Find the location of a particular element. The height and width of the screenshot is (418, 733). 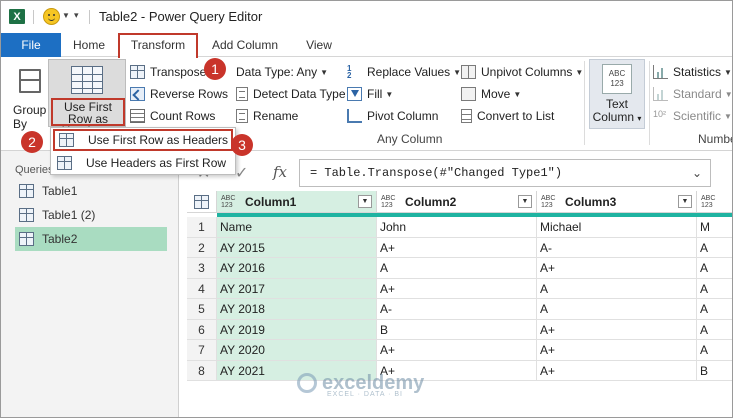

row-number: 6 is located at coordinates (202, 329).